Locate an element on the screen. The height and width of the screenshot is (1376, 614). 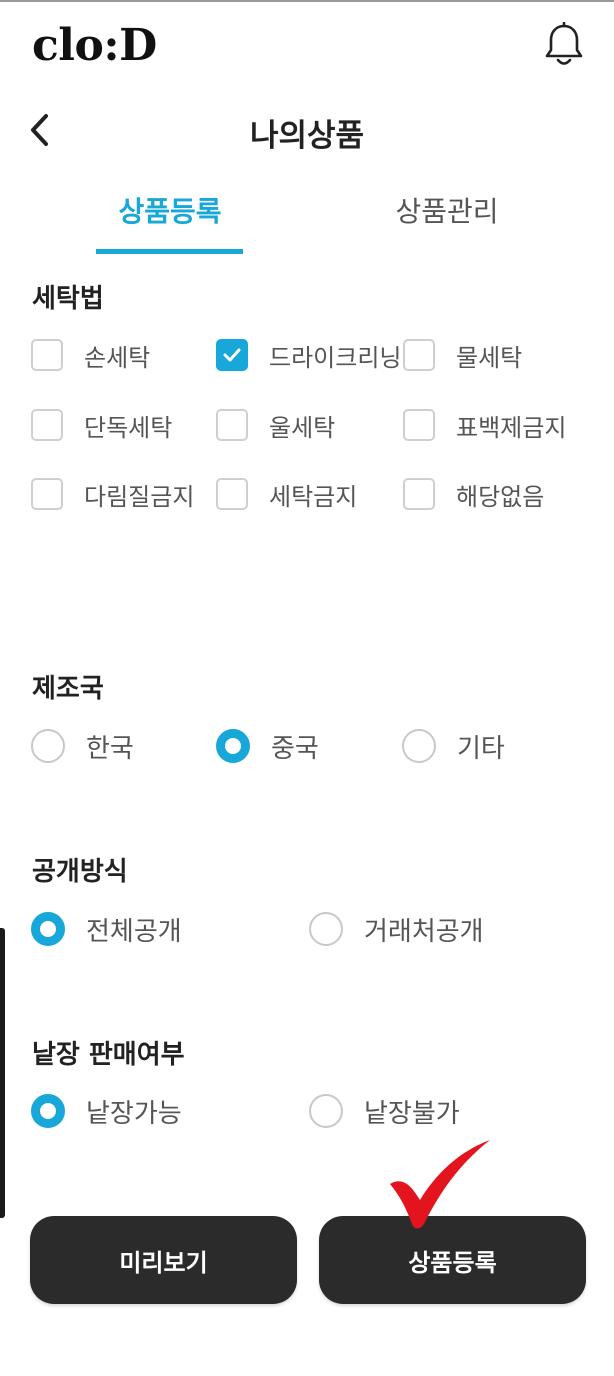
option-label: 중국 is located at coordinates (295, 748).